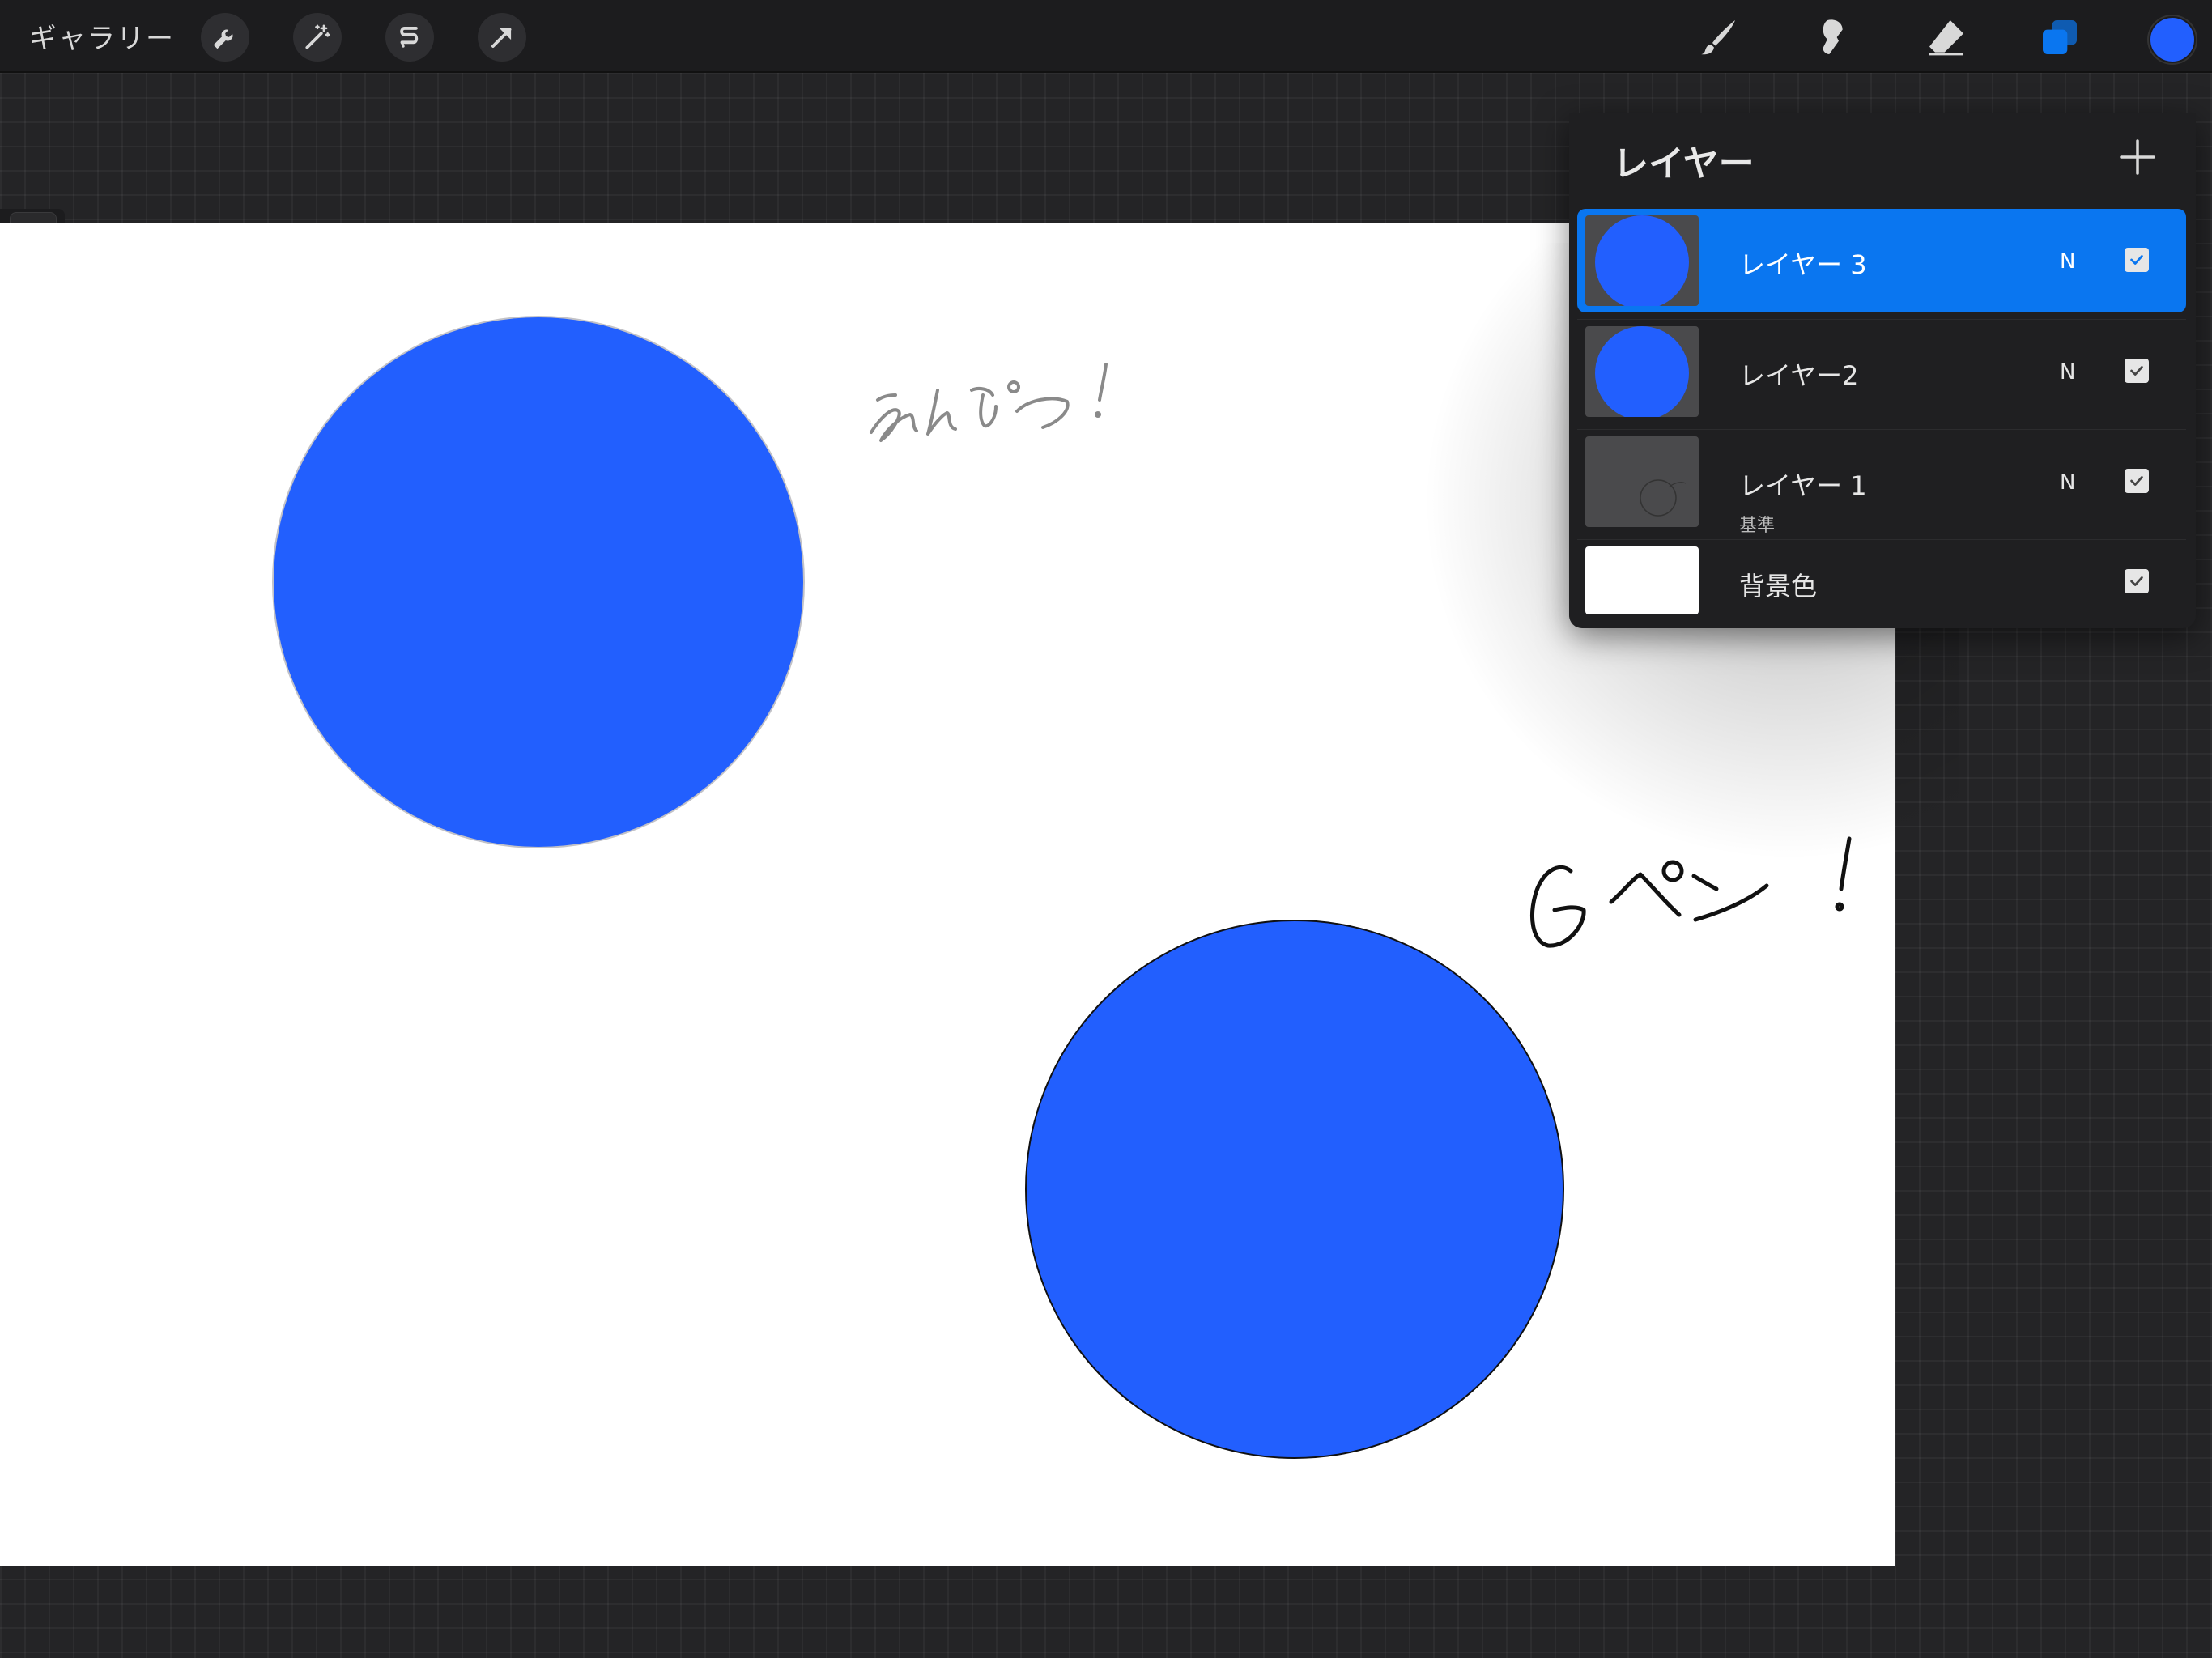 Image resolution: width=2212 pixels, height=1658 pixels. What do you see at coordinates (1642, 371) in the screenshot?
I see `layer-2-thumbnail` at bounding box center [1642, 371].